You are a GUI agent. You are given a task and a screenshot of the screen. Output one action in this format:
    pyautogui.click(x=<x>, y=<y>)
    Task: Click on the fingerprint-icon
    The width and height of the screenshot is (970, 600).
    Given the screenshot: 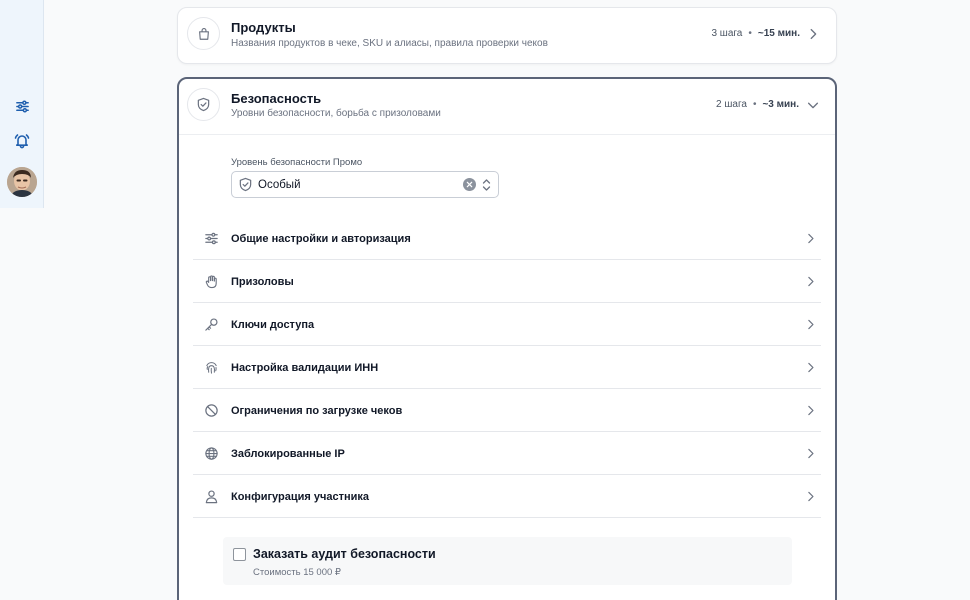 What is the action you would take?
    pyautogui.click(x=211, y=367)
    